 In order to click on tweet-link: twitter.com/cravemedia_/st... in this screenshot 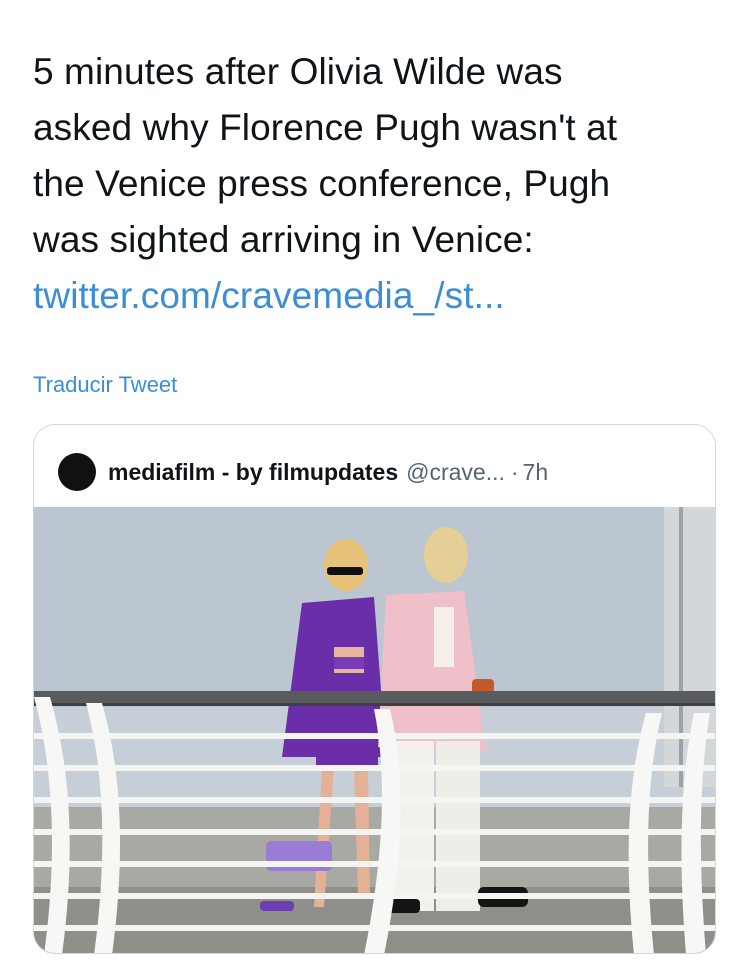, I will do `click(269, 295)`.